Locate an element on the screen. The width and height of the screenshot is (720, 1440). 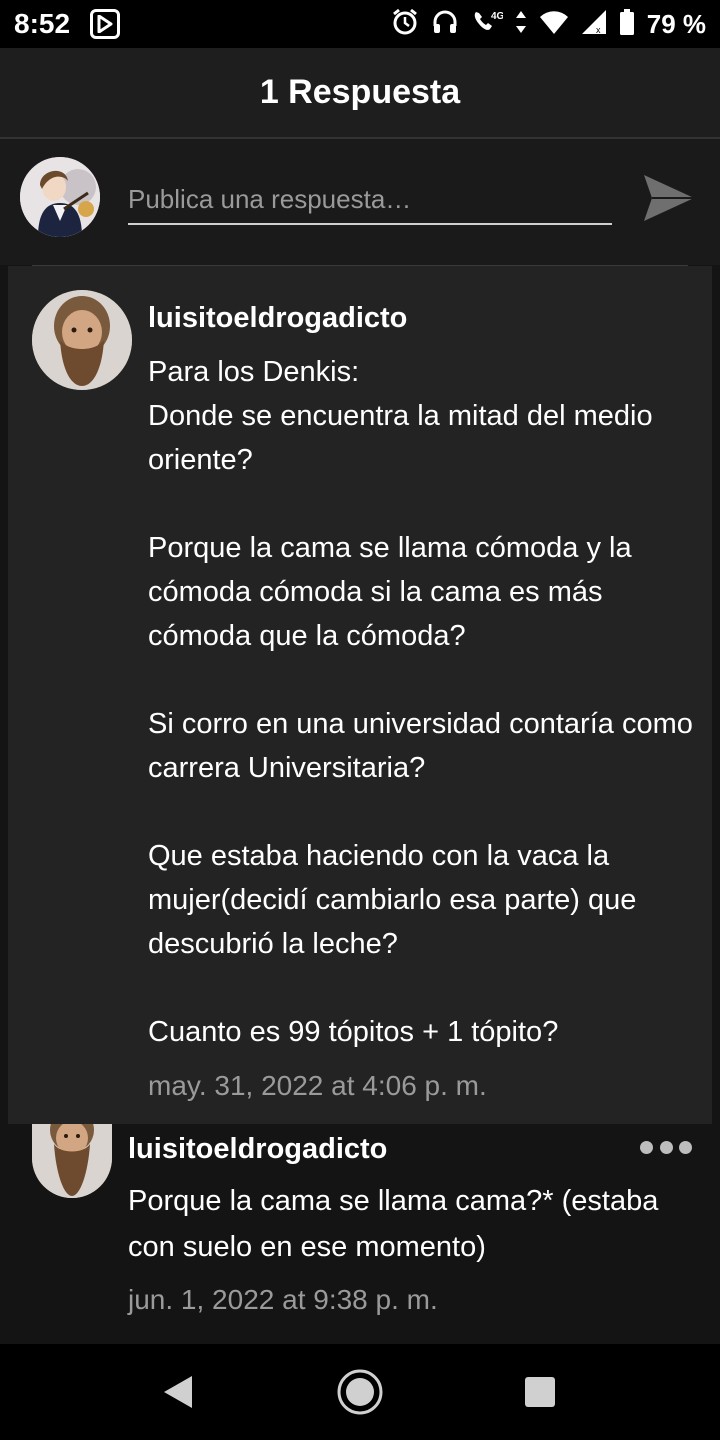
system-nav-bar is located at coordinates (360, 1392).